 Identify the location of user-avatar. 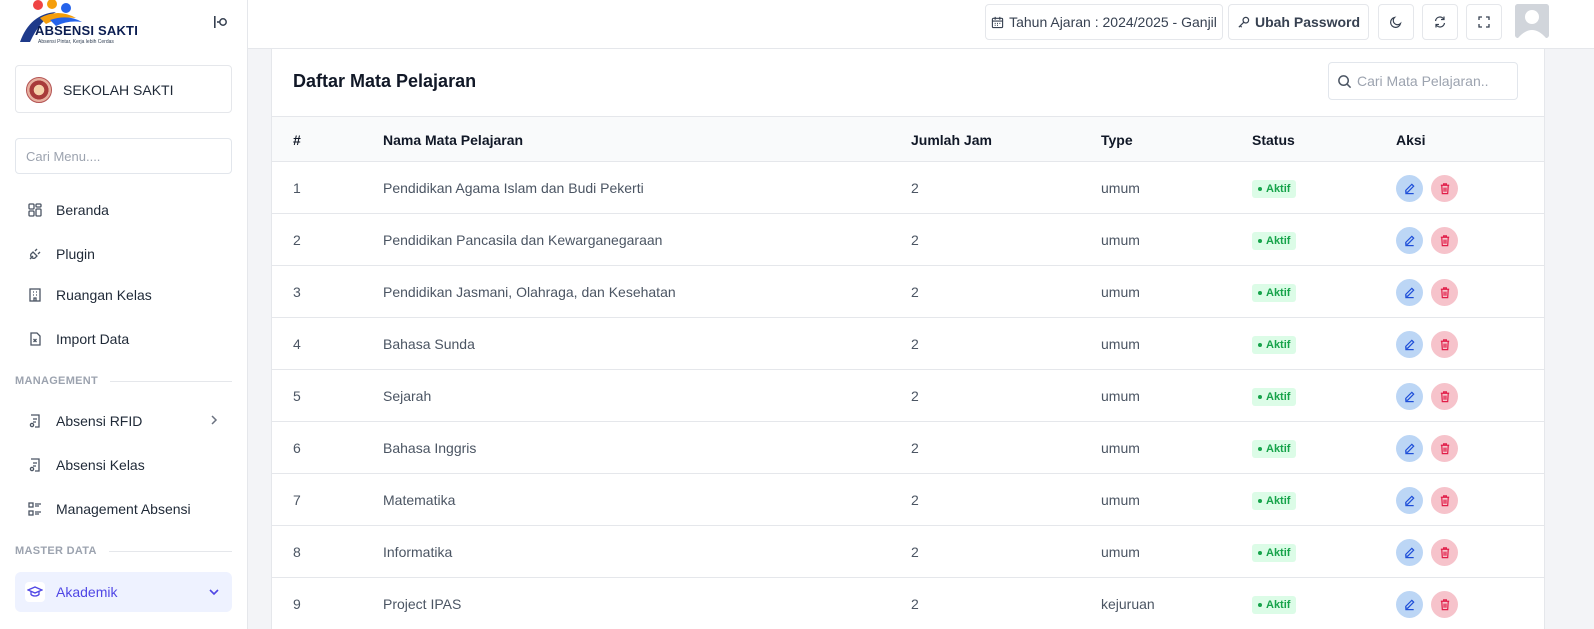
(1532, 21).